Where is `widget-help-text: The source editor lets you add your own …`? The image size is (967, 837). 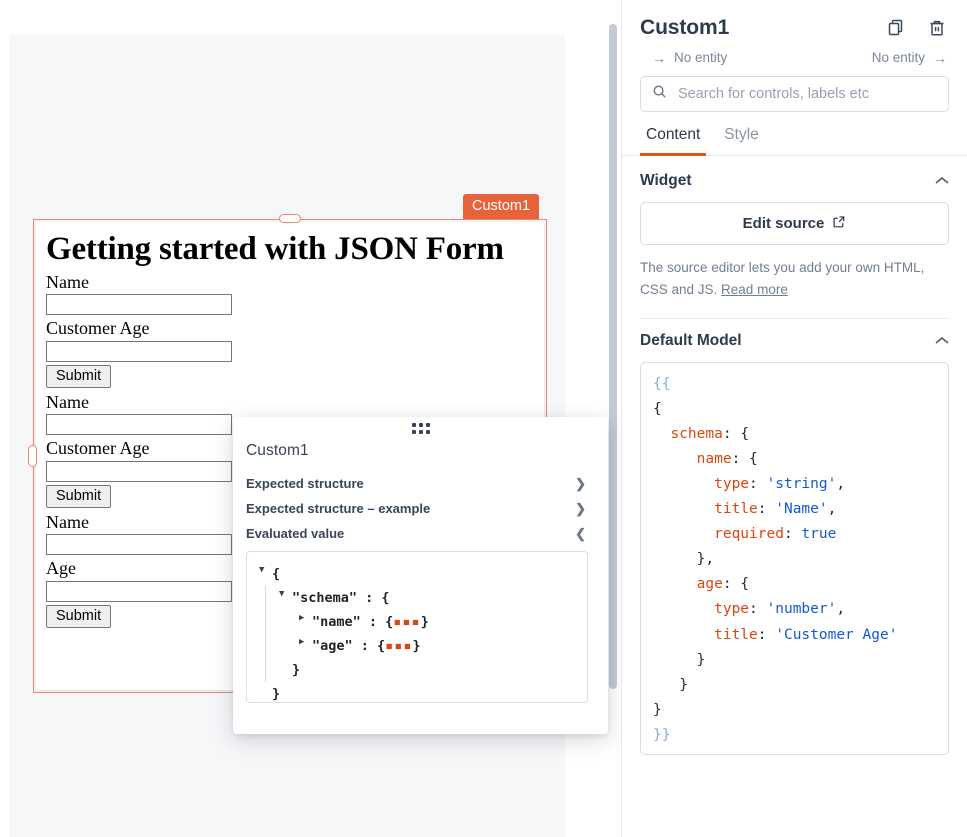
widget-help-text: The source editor lets you add your own … is located at coordinates (794, 279).